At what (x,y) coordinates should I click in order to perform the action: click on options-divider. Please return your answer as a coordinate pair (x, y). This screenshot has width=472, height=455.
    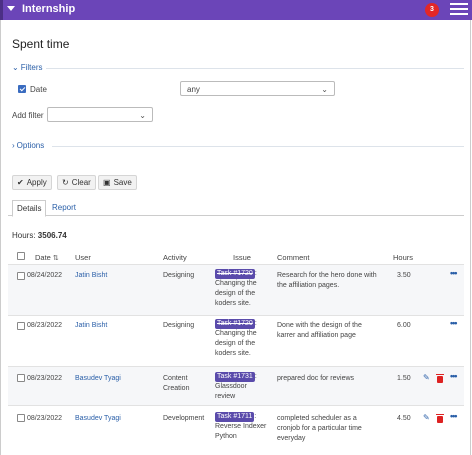
    Looking at the image, I should click on (258, 146).